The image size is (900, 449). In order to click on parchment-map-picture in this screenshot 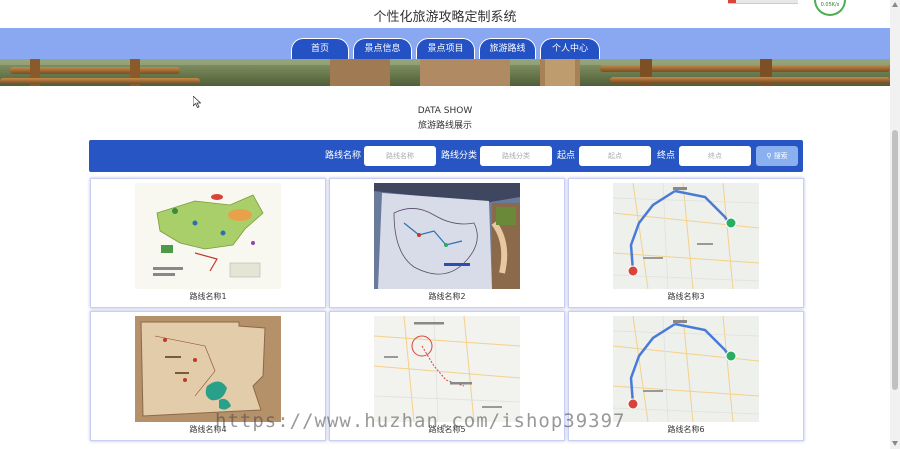, I will do `click(208, 369)`.